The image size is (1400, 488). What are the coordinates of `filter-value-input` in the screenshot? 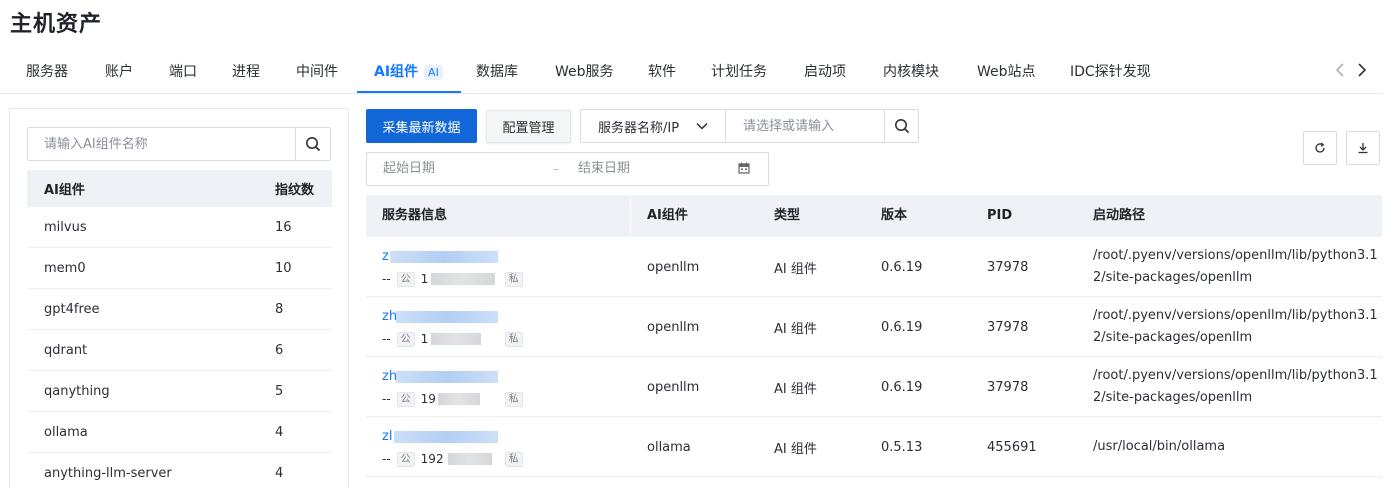 It's located at (806, 126).